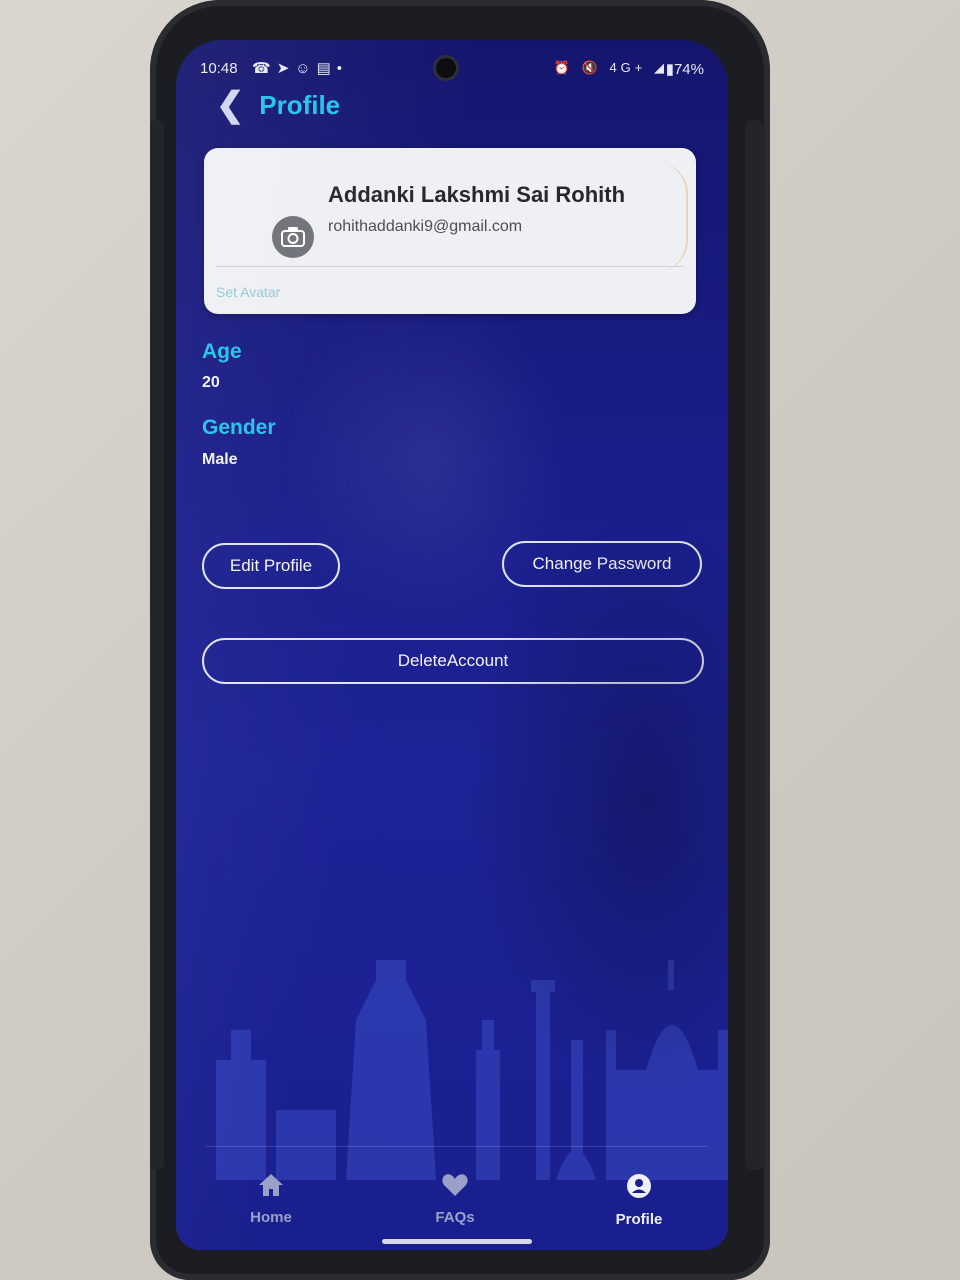  I want to click on age-value: 20, so click(211, 382).